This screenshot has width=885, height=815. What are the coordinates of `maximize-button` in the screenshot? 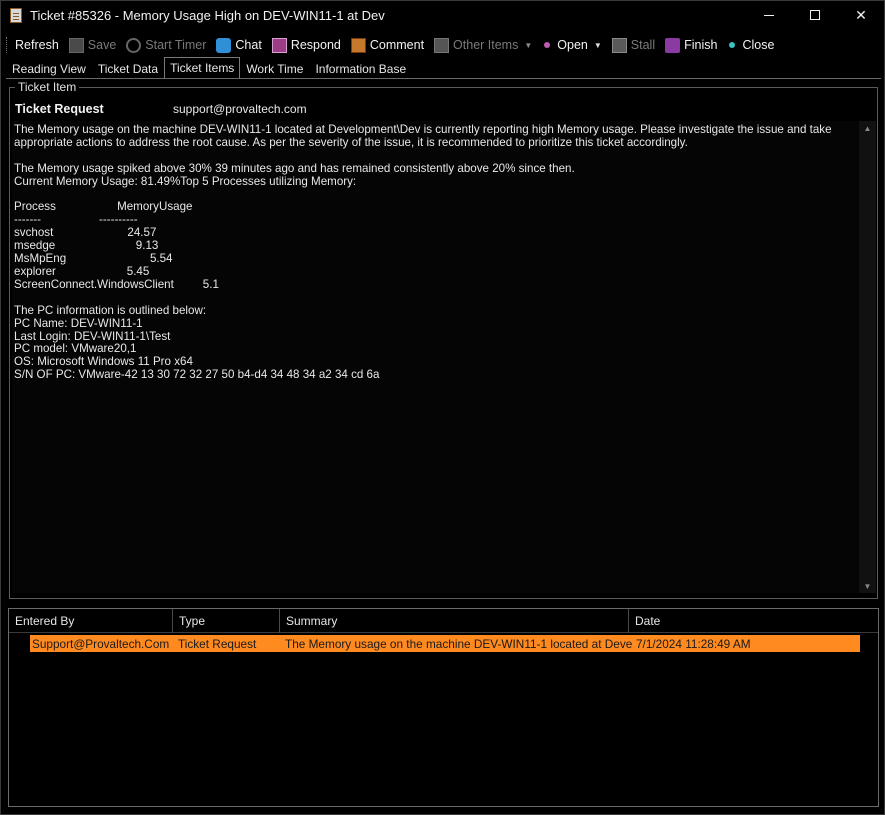 It's located at (815, 15).